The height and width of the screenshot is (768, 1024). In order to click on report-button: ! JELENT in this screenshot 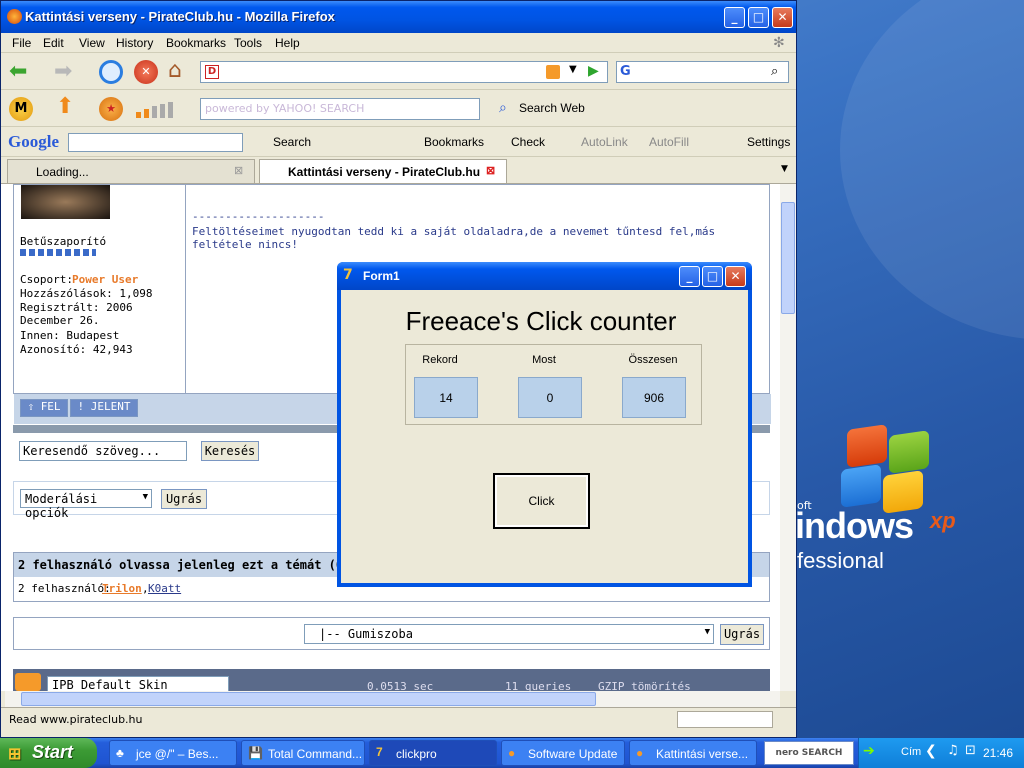, I will do `click(104, 408)`.